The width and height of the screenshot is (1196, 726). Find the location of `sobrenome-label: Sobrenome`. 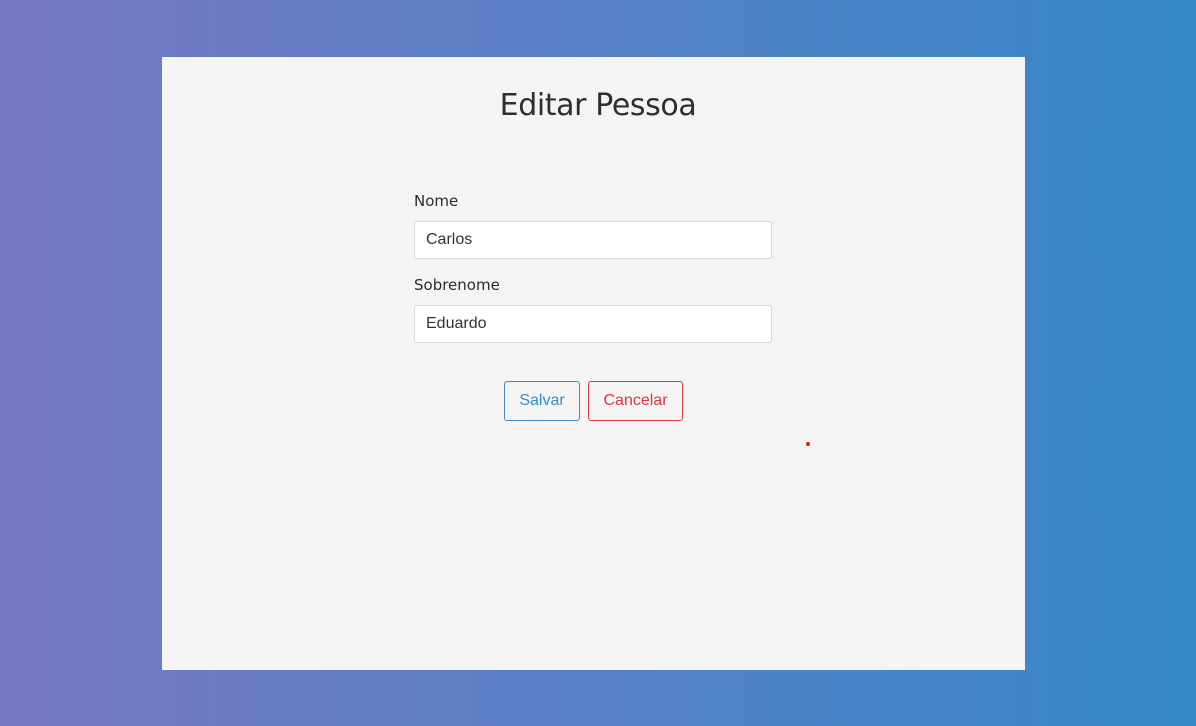

sobrenome-label: Sobrenome is located at coordinates (457, 285).